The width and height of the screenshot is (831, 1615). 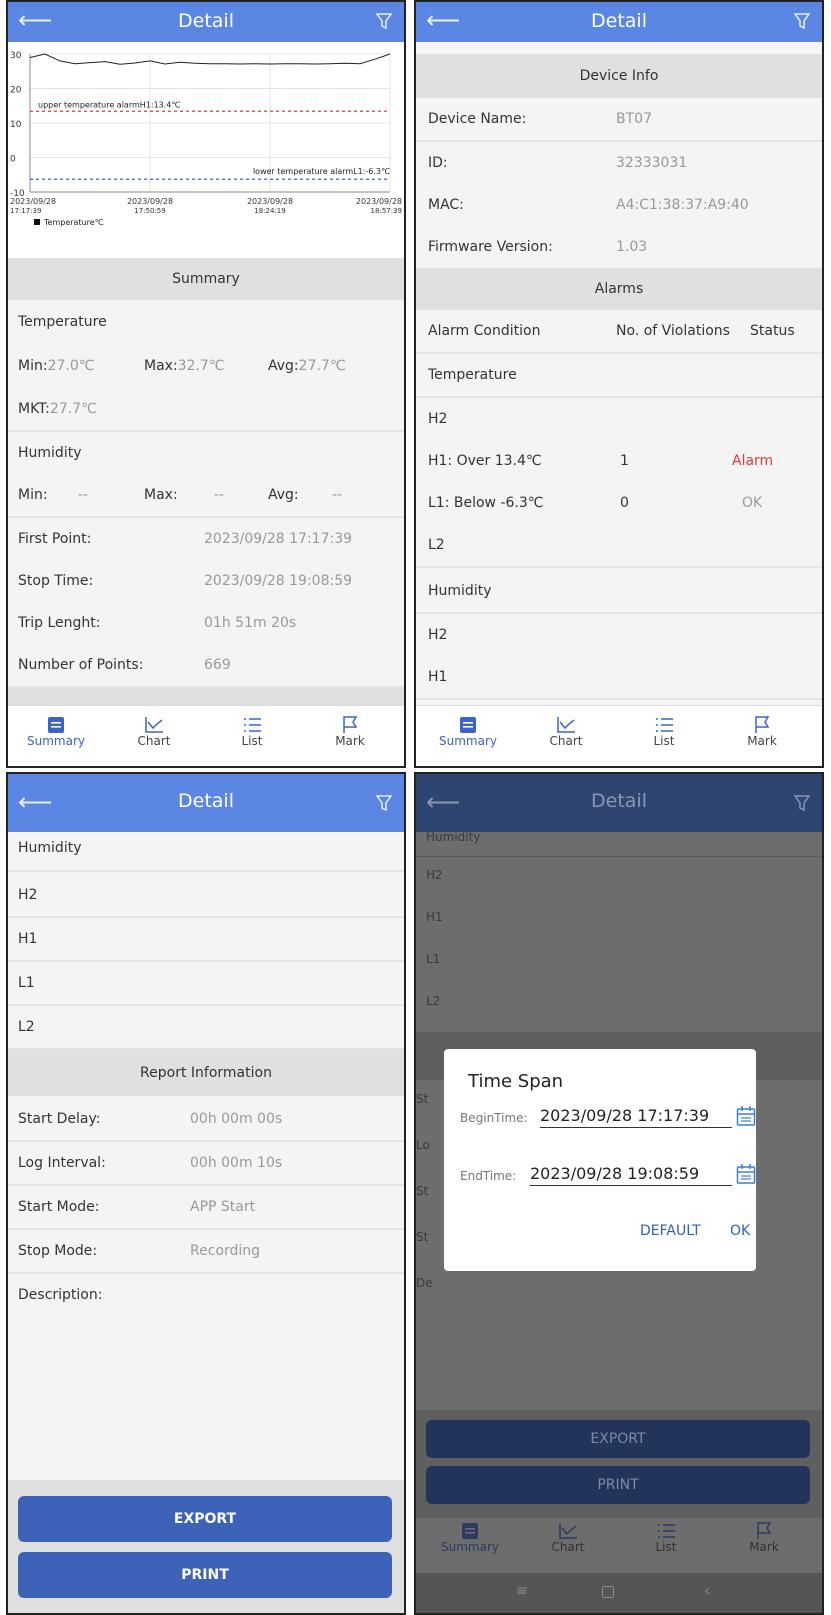 What do you see at coordinates (632, 247) in the screenshot?
I see `firmware-value: 1.03` at bounding box center [632, 247].